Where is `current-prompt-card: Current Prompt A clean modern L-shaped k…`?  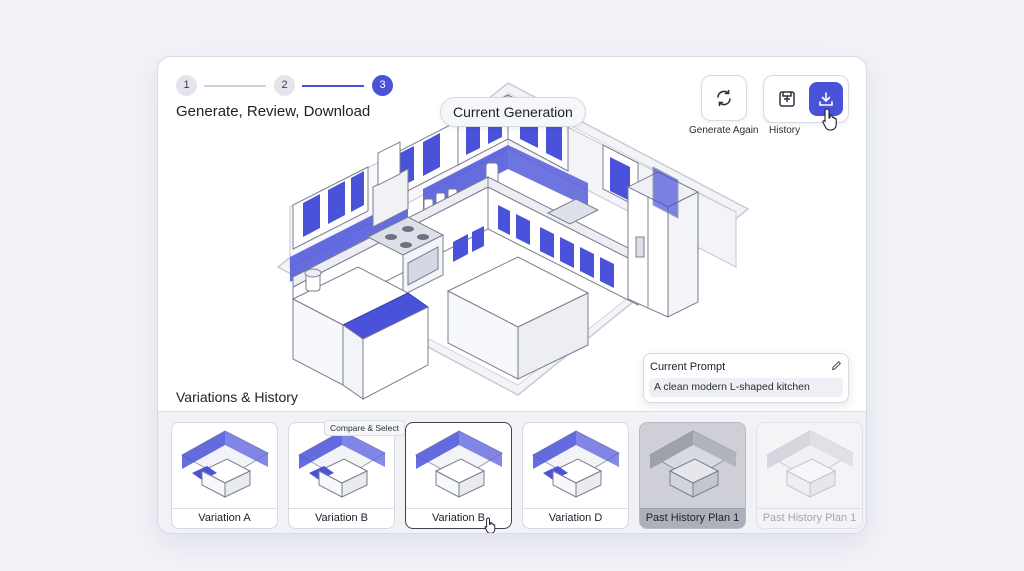 current-prompt-card: Current Prompt A clean modern L-shaped k… is located at coordinates (746, 378).